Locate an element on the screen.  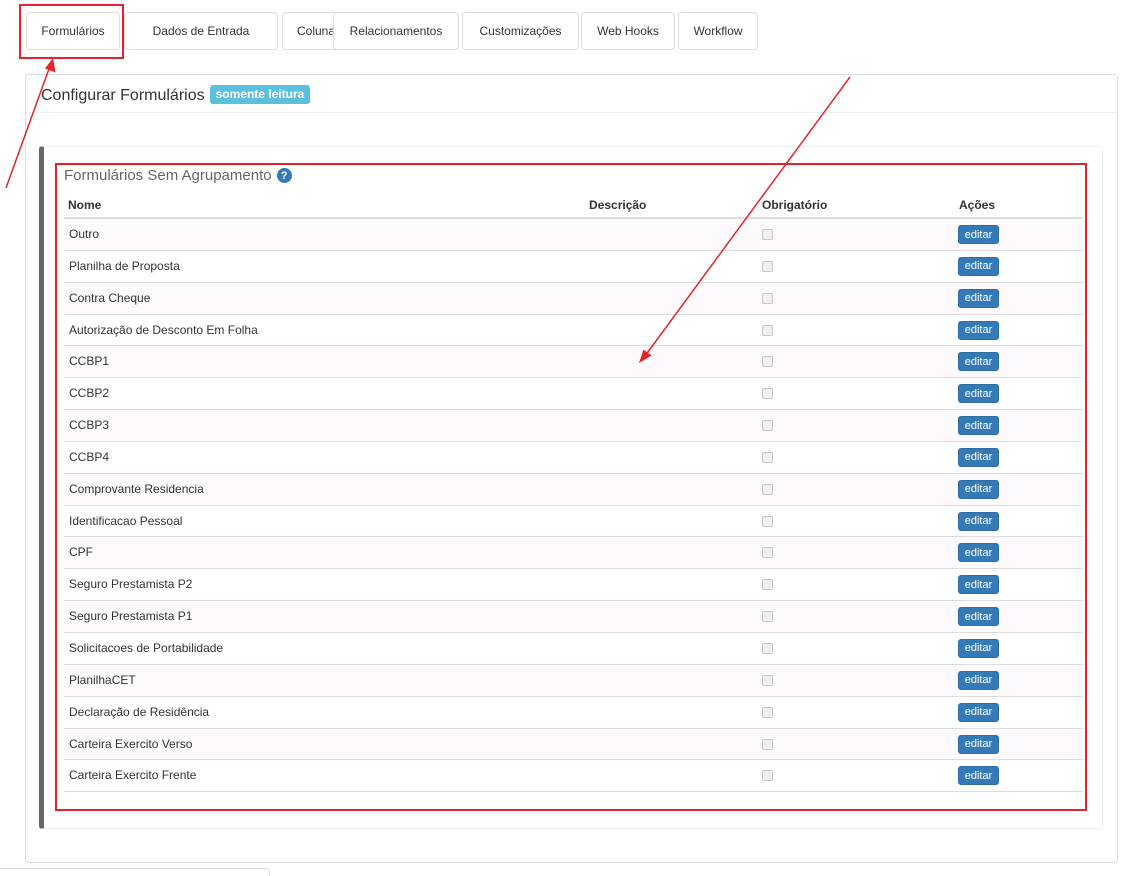
tab-dados-de-entrada: Dados de Entrada is located at coordinates (201, 31).